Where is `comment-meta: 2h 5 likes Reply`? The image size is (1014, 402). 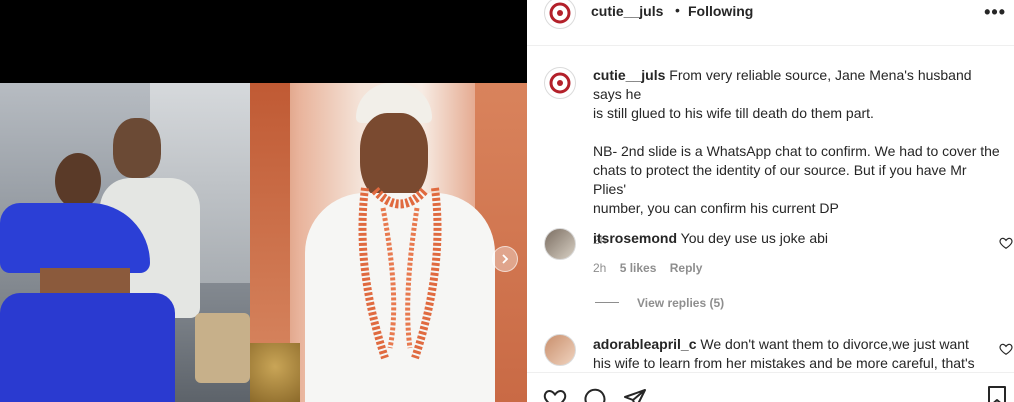
comment-meta: 2h 5 likes Reply is located at coordinates (783, 268).